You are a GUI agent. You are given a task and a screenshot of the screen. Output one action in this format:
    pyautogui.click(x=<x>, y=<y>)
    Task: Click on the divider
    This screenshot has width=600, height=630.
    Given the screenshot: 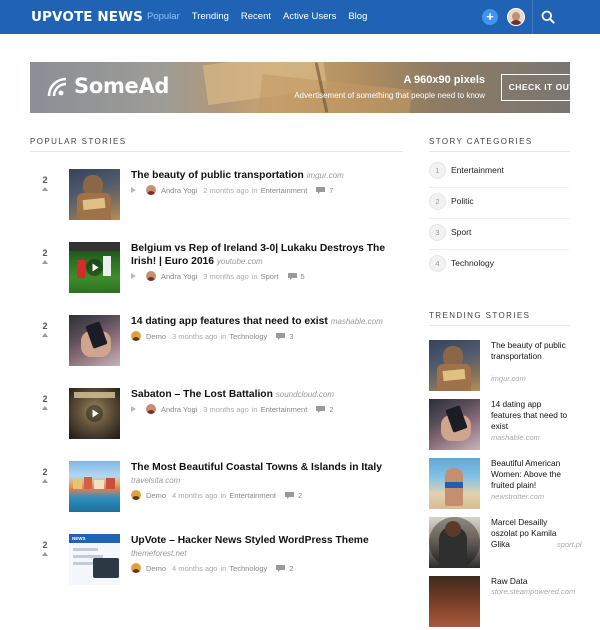 What is the action you would take?
    pyautogui.click(x=216, y=151)
    